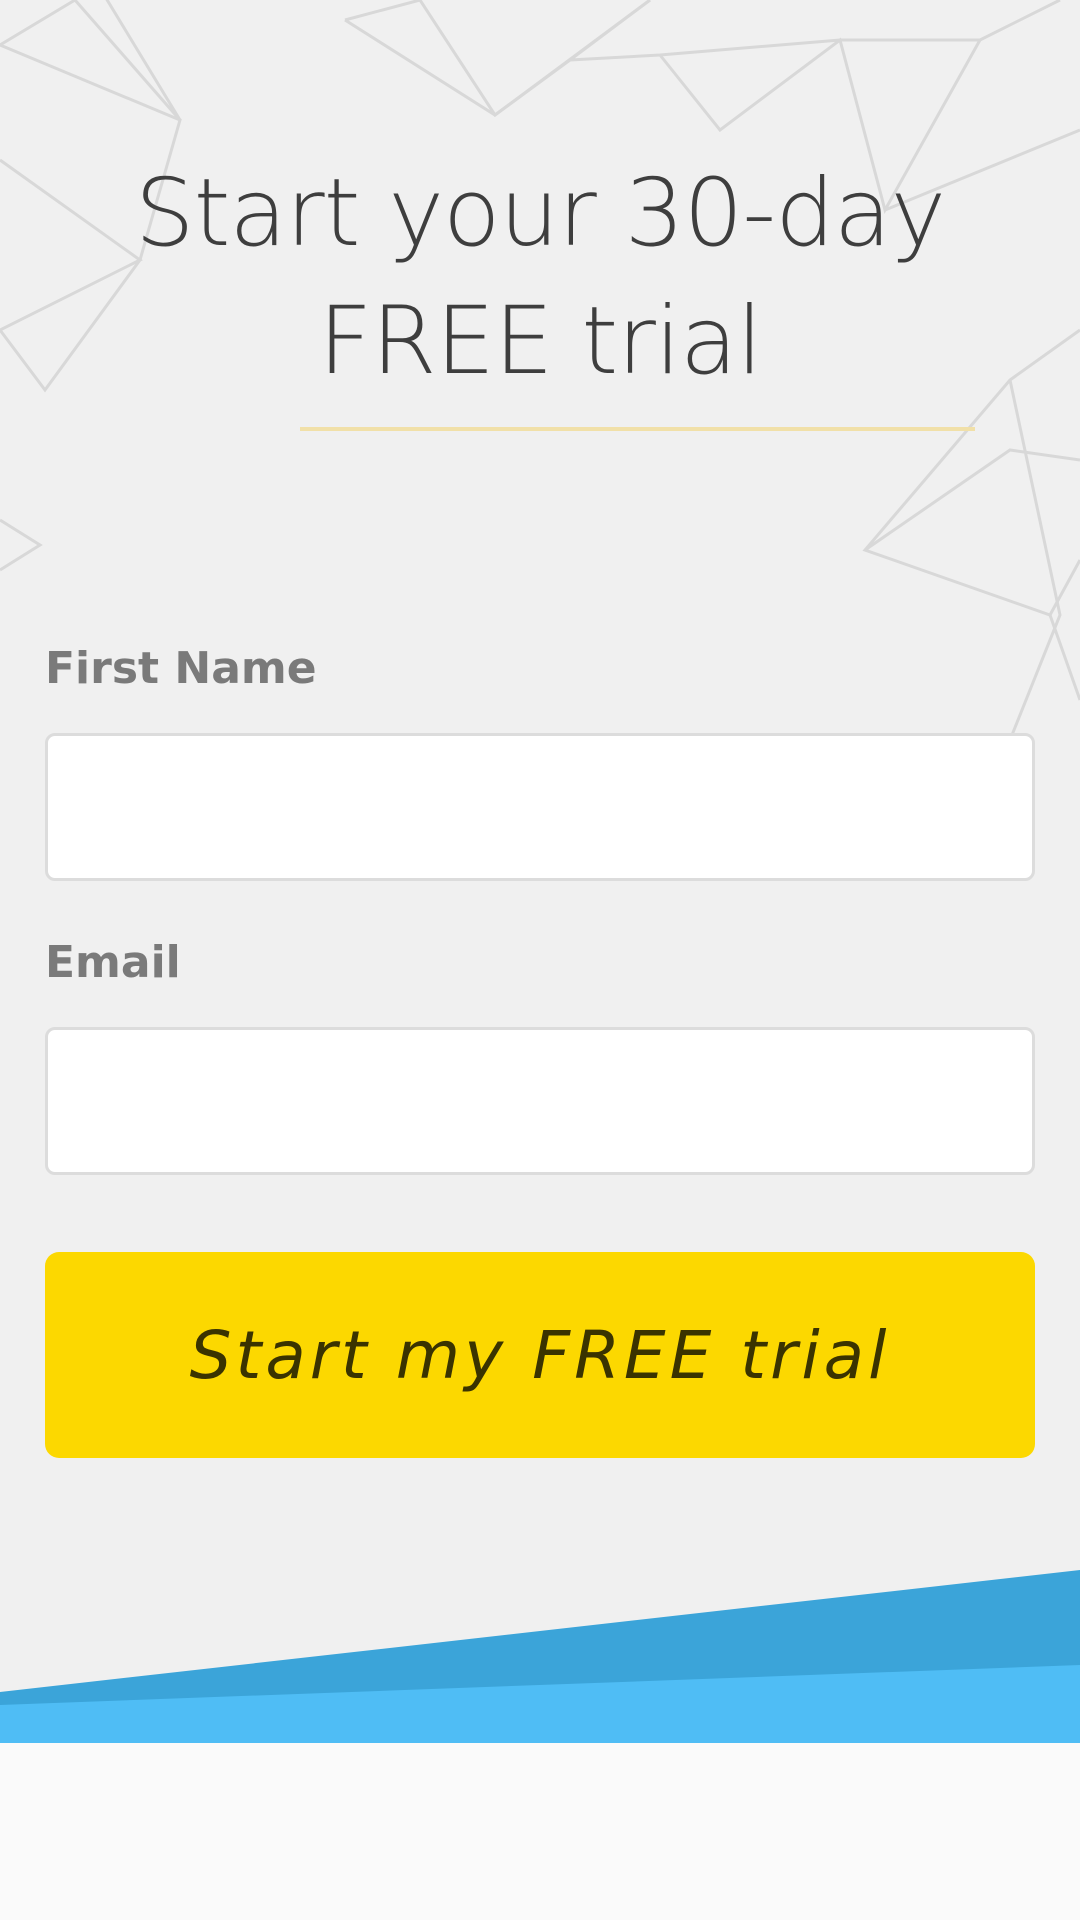  Describe the element at coordinates (540, 1831) in the screenshot. I see `footer-area` at that location.